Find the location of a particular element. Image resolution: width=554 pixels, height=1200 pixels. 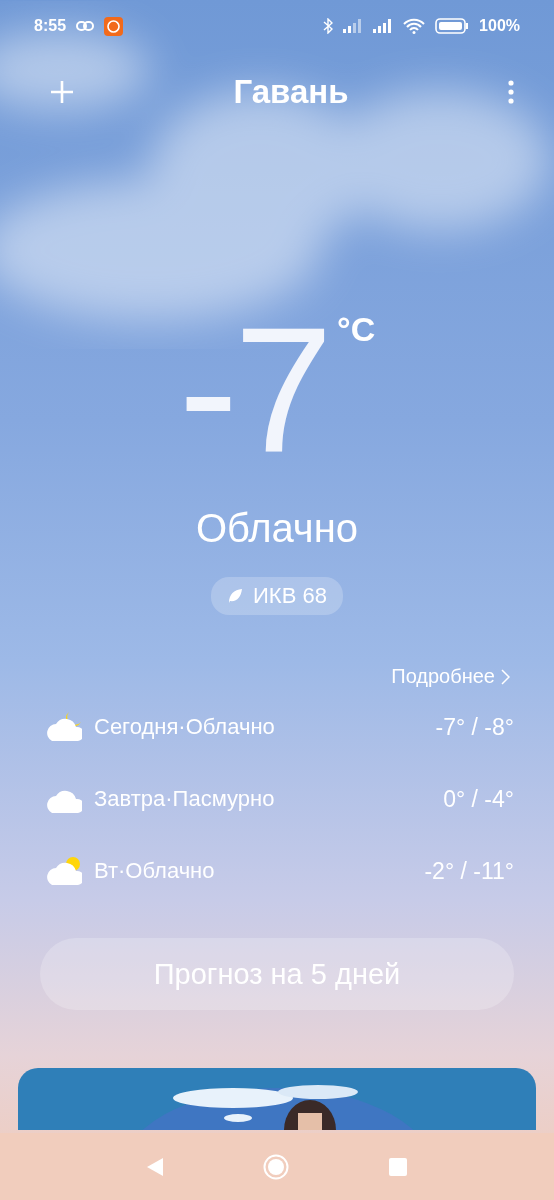

details-link: Подробнее is located at coordinates (450, 676).